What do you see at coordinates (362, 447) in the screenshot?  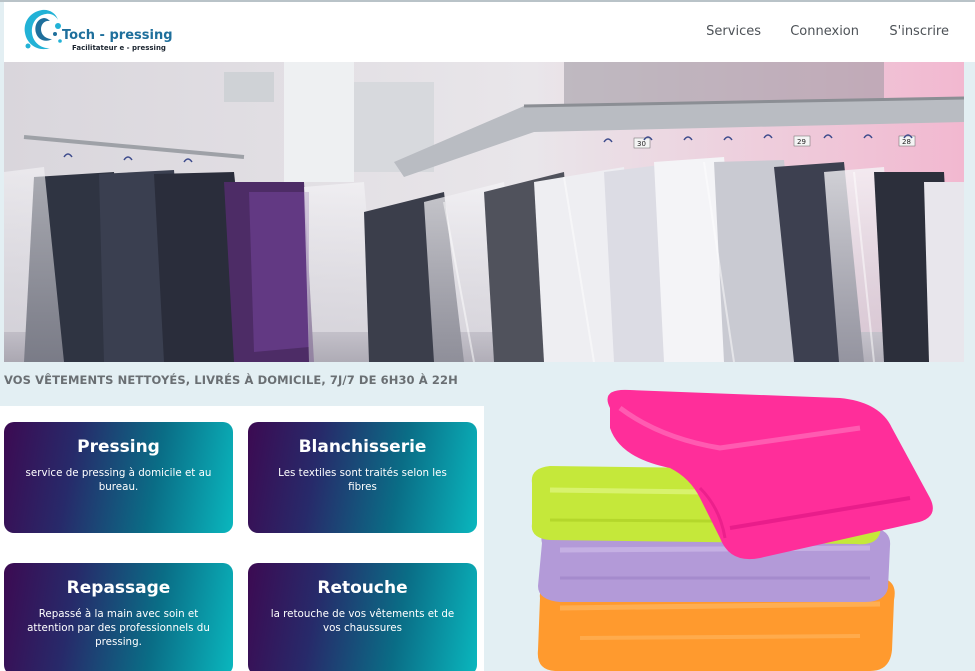 I see `service-title: Blanchisserie` at bounding box center [362, 447].